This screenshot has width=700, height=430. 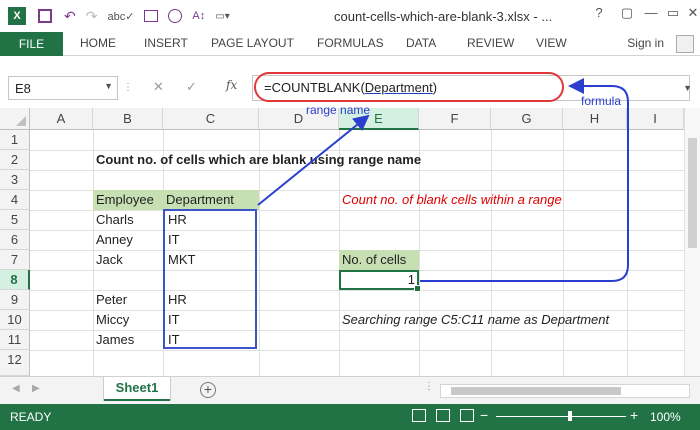 I want to click on vertical-scrollbar, so click(x=692, y=242).